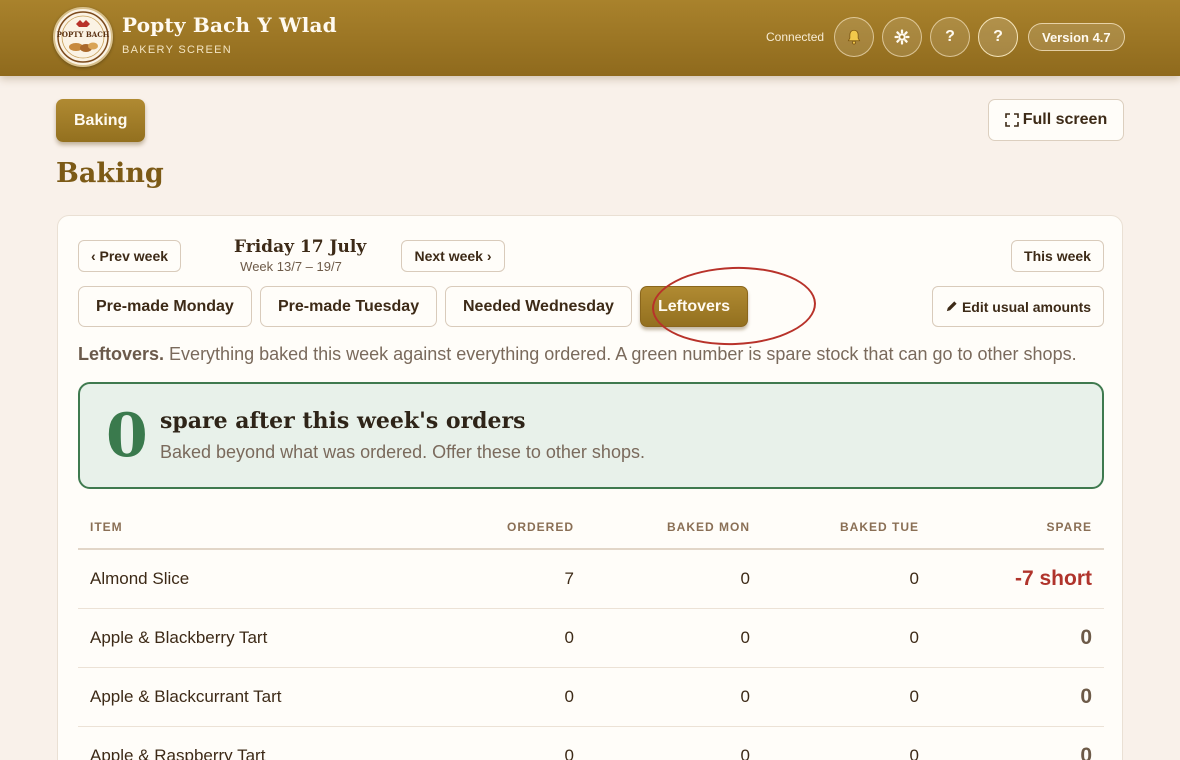 This screenshot has height=760, width=1180. What do you see at coordinates (186, 696) in the screenshot?
I see `item-name: Apple & Blackcurrant Tart` at bounding box center [186, 696].